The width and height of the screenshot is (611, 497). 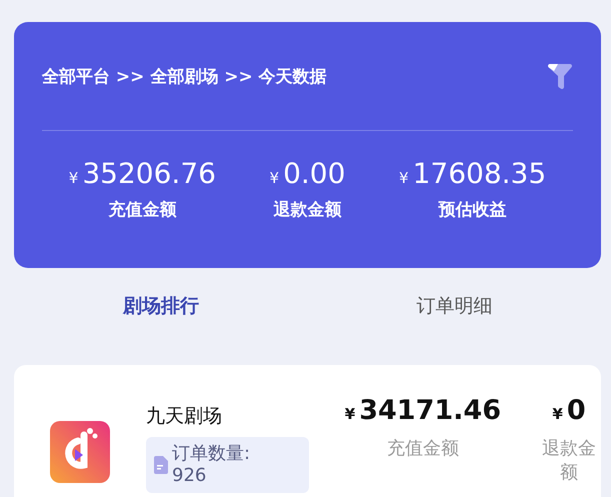 What do you see at coordinates (472, 210) in the screenshot?
I see `stat-label: 预估收益` at bounding box center [472, 210].